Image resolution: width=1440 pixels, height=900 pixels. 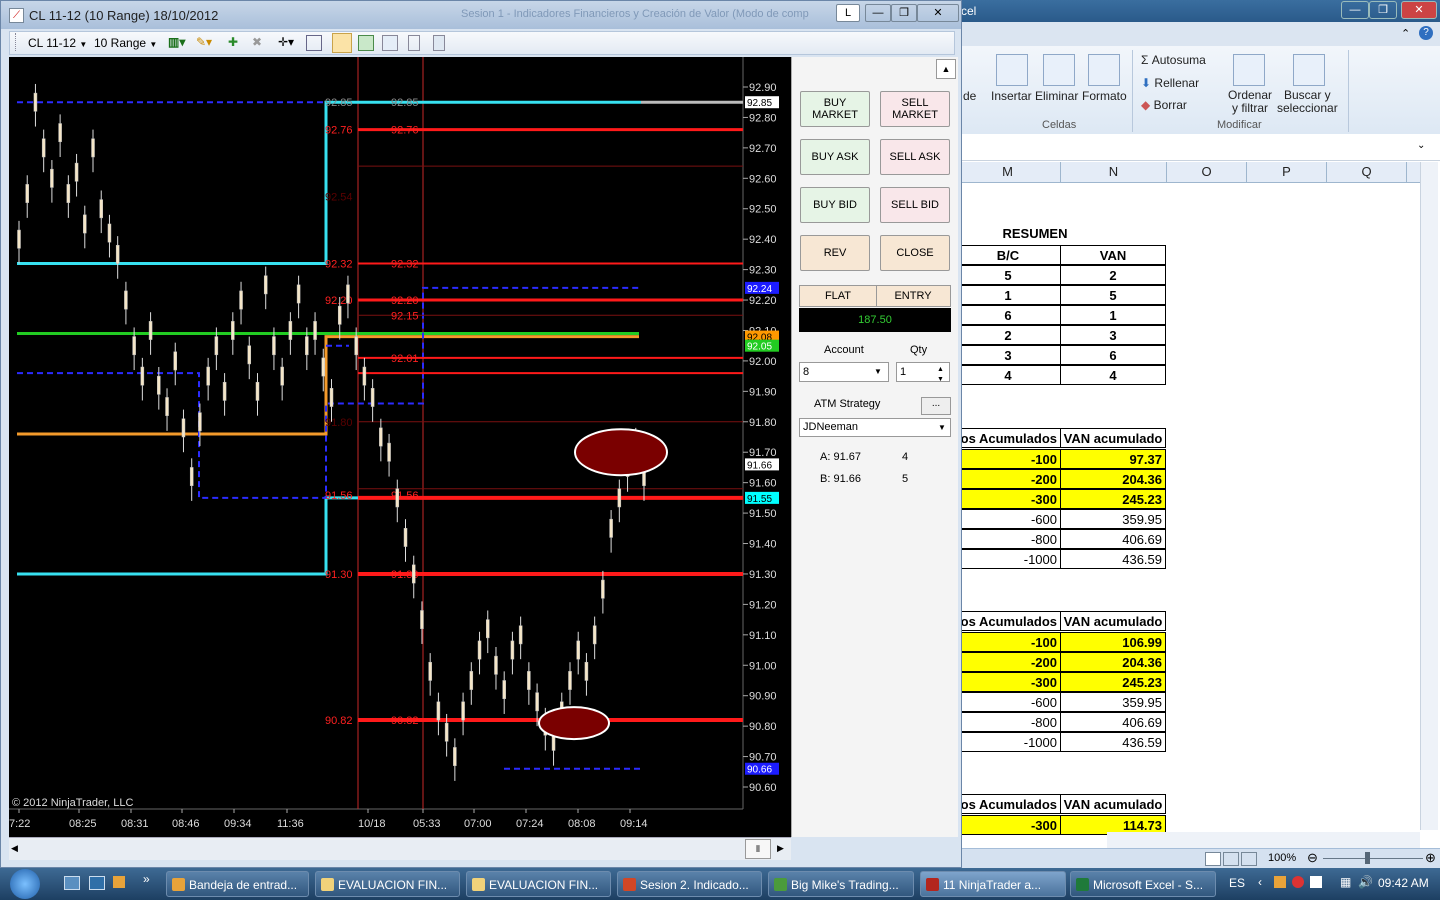 What do you see at coordinates (915, 253) in the screenshot?
I see `close-position-button: CLOSE` at bounding box center [915, 253].